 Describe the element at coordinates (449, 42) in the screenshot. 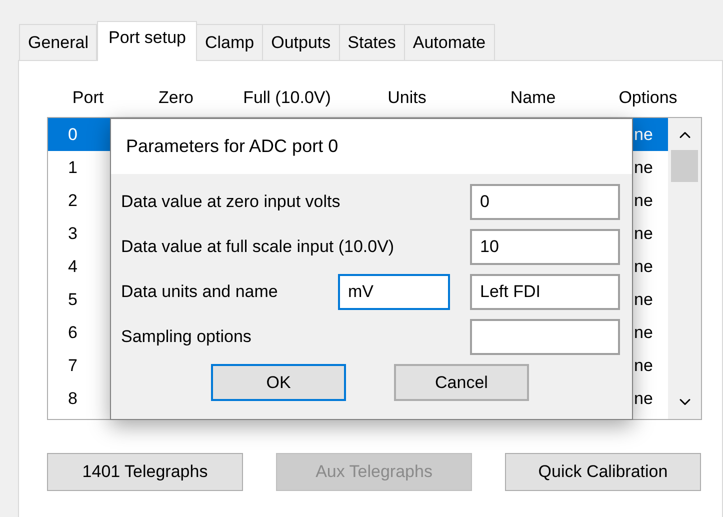

I see `tab: Automate` at that location.